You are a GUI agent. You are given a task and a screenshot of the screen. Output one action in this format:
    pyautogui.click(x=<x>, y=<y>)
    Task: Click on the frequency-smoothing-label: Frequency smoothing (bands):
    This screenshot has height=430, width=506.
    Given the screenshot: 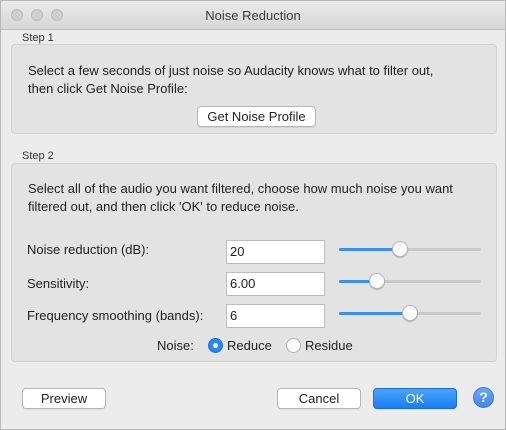 What is the action you would take?
    pyautogui.click(x=115, y=315)
    